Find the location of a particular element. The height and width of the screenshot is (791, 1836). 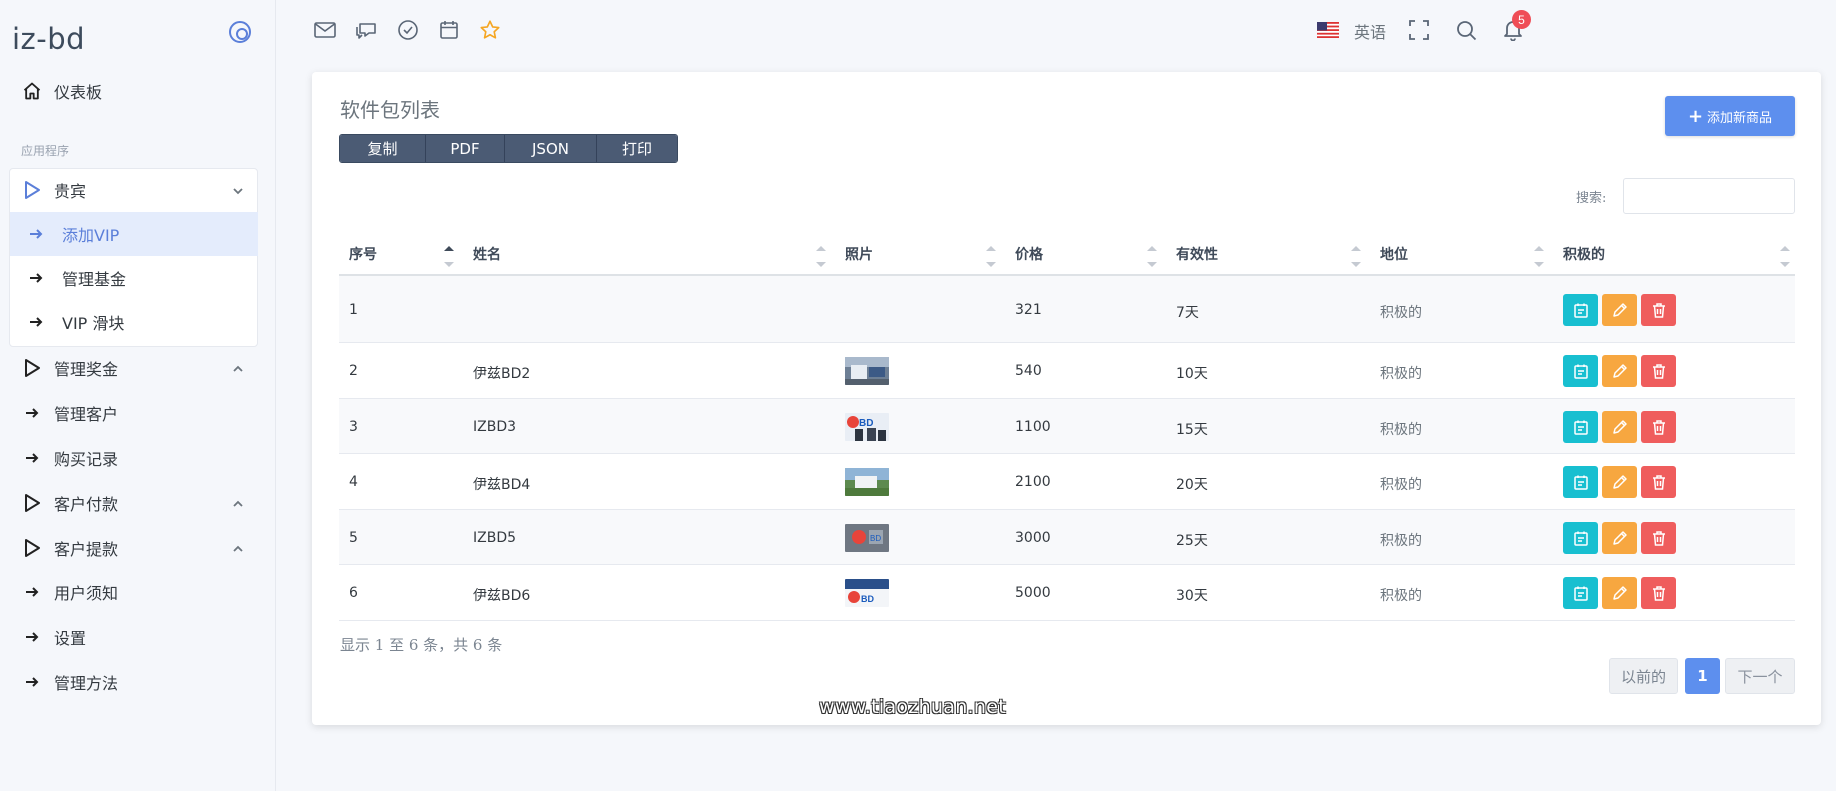

package-photo is located at coordinates (867, 482).